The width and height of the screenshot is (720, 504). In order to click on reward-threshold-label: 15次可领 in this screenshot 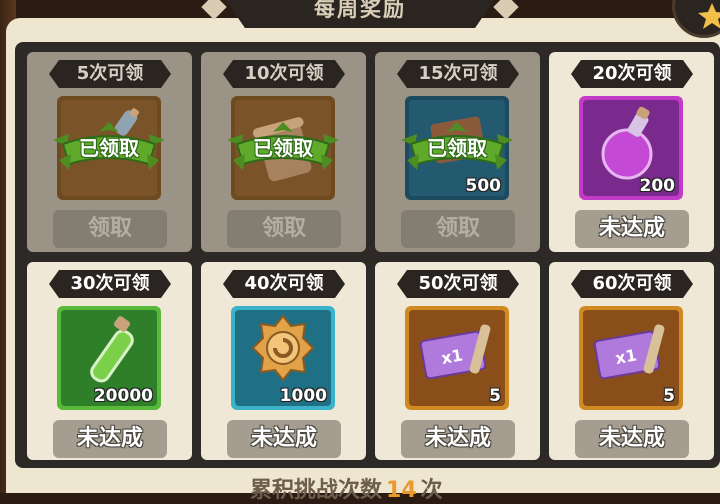, I will do `click(458, 74)`.